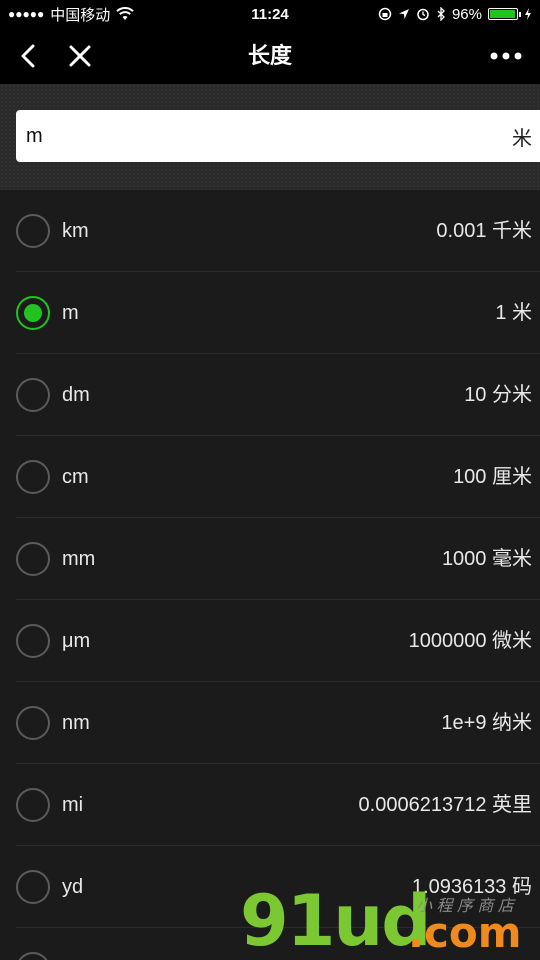 The height and width of the screenshot is (960, 540). What do you see at coordinates (278, 313) in the screenshot?
I see `unit-row-m: m 1 米` at bounding box center [278, 313].